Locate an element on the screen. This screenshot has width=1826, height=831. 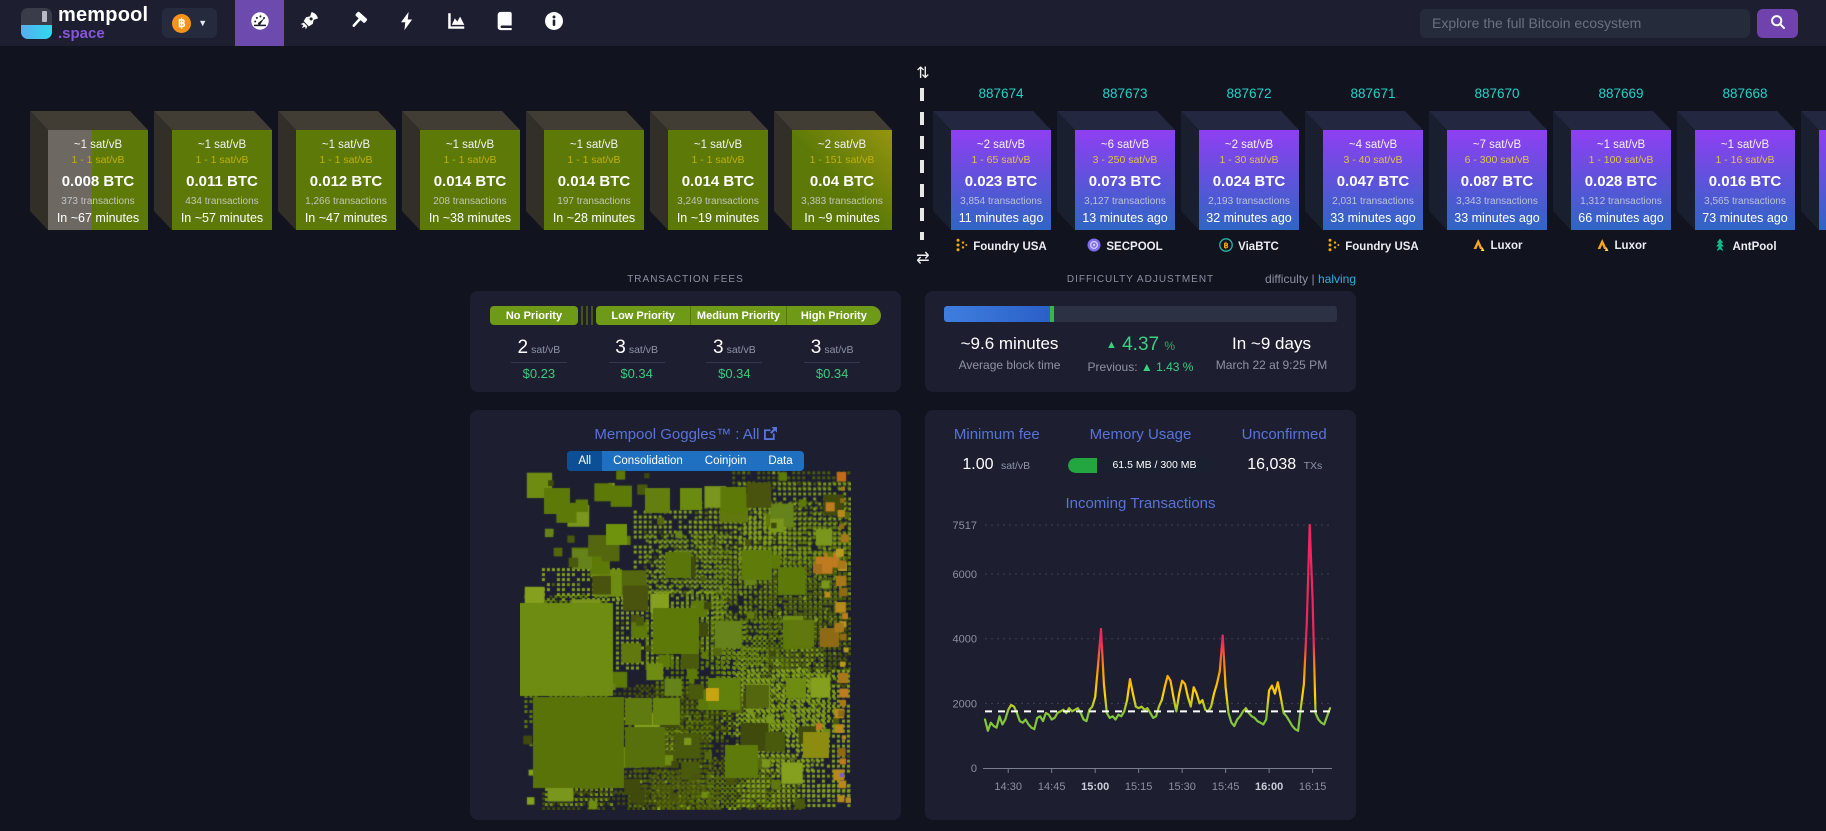
block-tx-count: 434 transactions is located at coordinates (222, 201).